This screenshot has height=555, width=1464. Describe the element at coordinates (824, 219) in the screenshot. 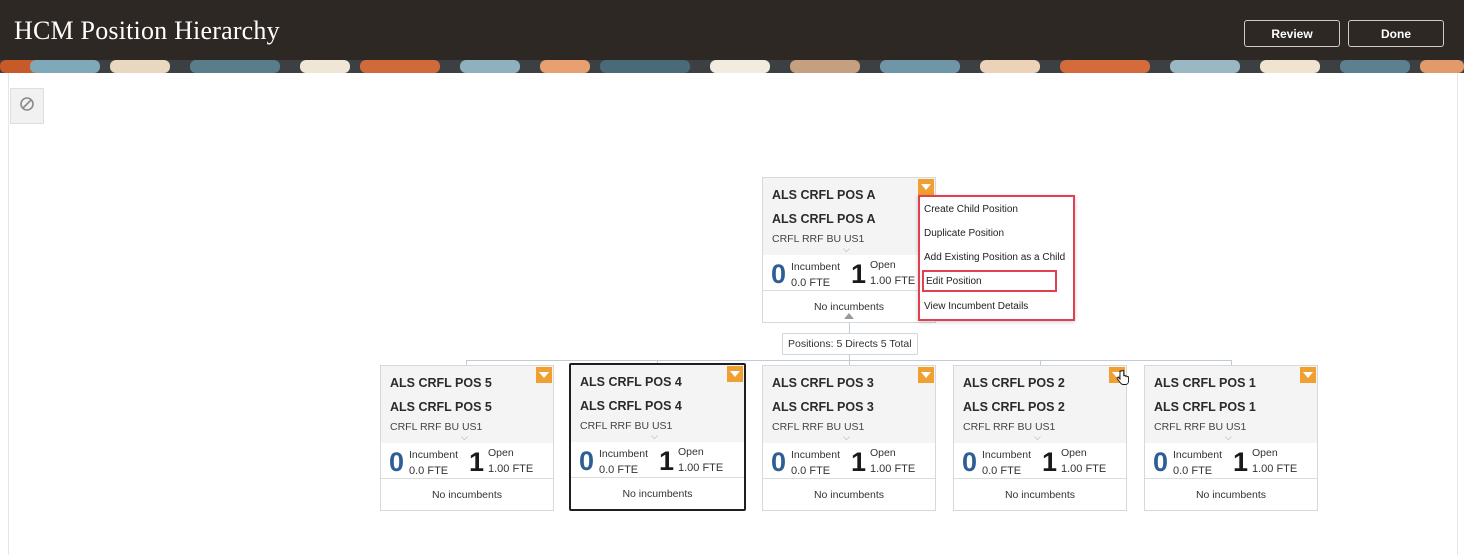

I see `position-name: ALS CRFL POS A` at that location.